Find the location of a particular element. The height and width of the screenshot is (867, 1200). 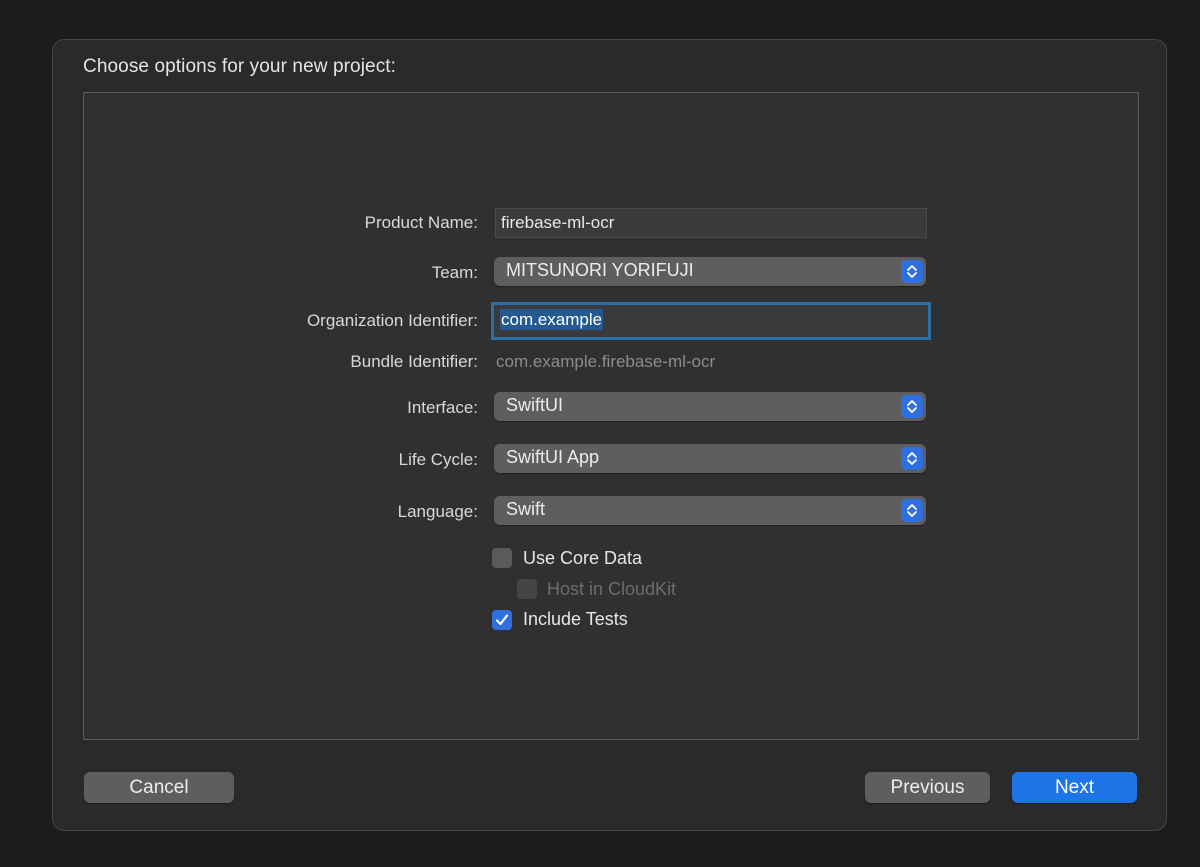

bundle-identifier-label: Bundle Identifier: is located at coordinates (414, 361).